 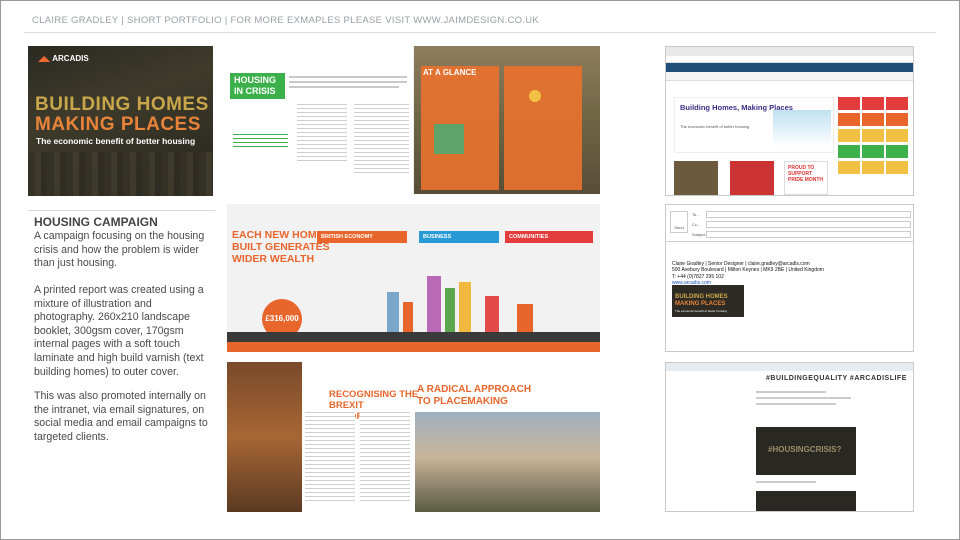 What do you see at coordinates (480, 32) in the screenshot?
I see `header-divider` at bounding box center [480, 32].